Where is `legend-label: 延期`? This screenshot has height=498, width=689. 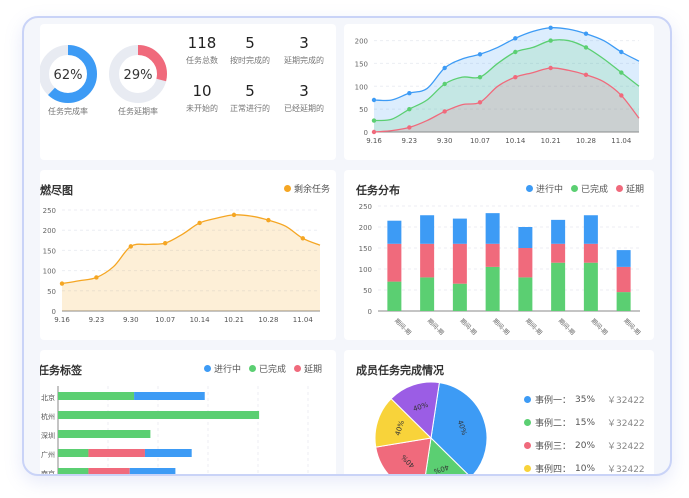 legend-label: 延期 is located at coordinates (634, 190).